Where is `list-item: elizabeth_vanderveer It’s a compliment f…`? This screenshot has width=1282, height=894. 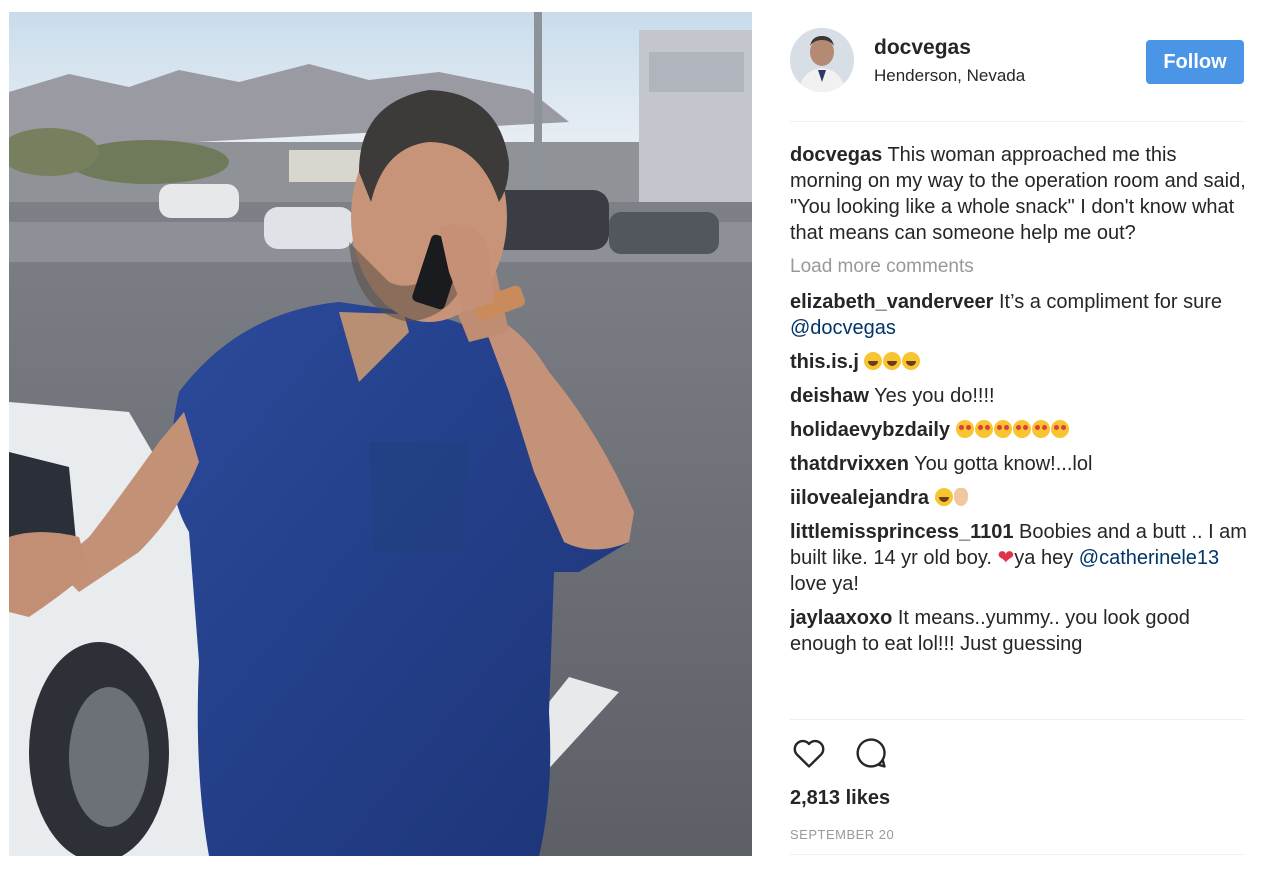
list-item: elizabeth_vanderveer It’s a compliment f… is located at coordinates (1019, 315).